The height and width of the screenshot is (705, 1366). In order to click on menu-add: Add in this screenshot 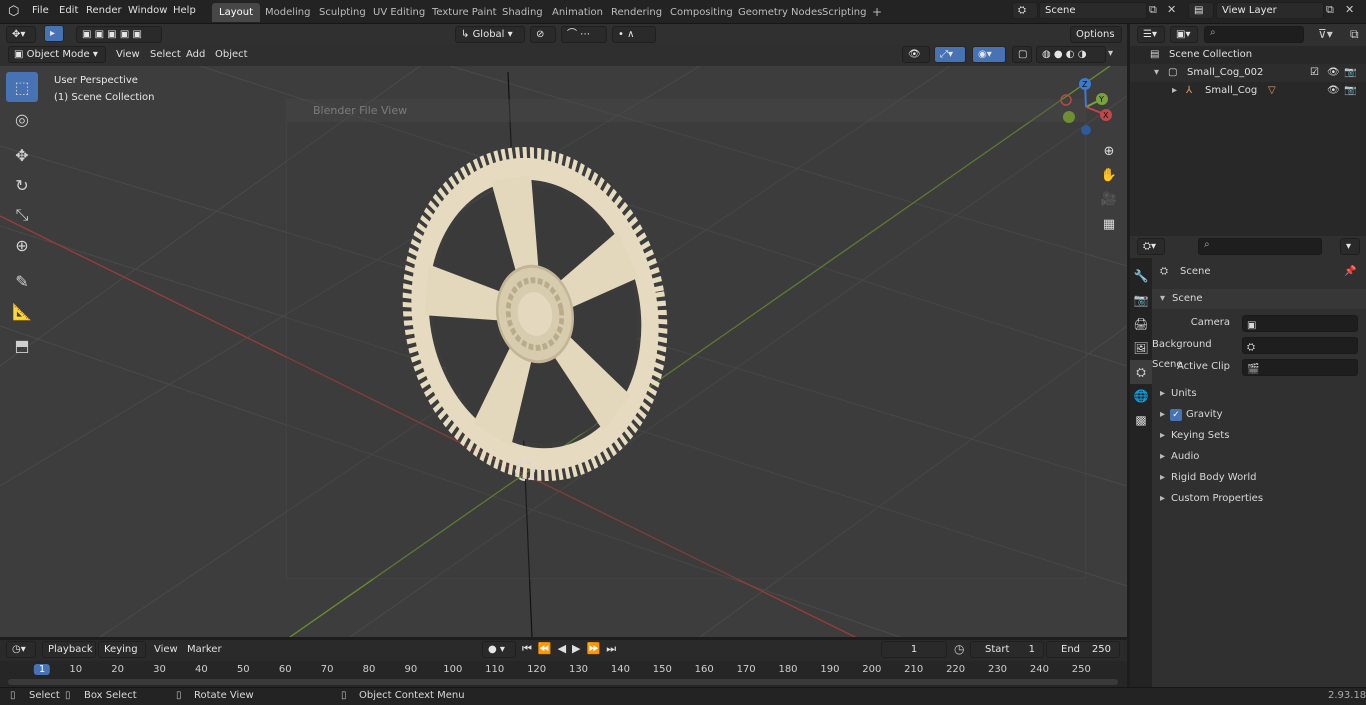, I will do `click(195, 55)`.